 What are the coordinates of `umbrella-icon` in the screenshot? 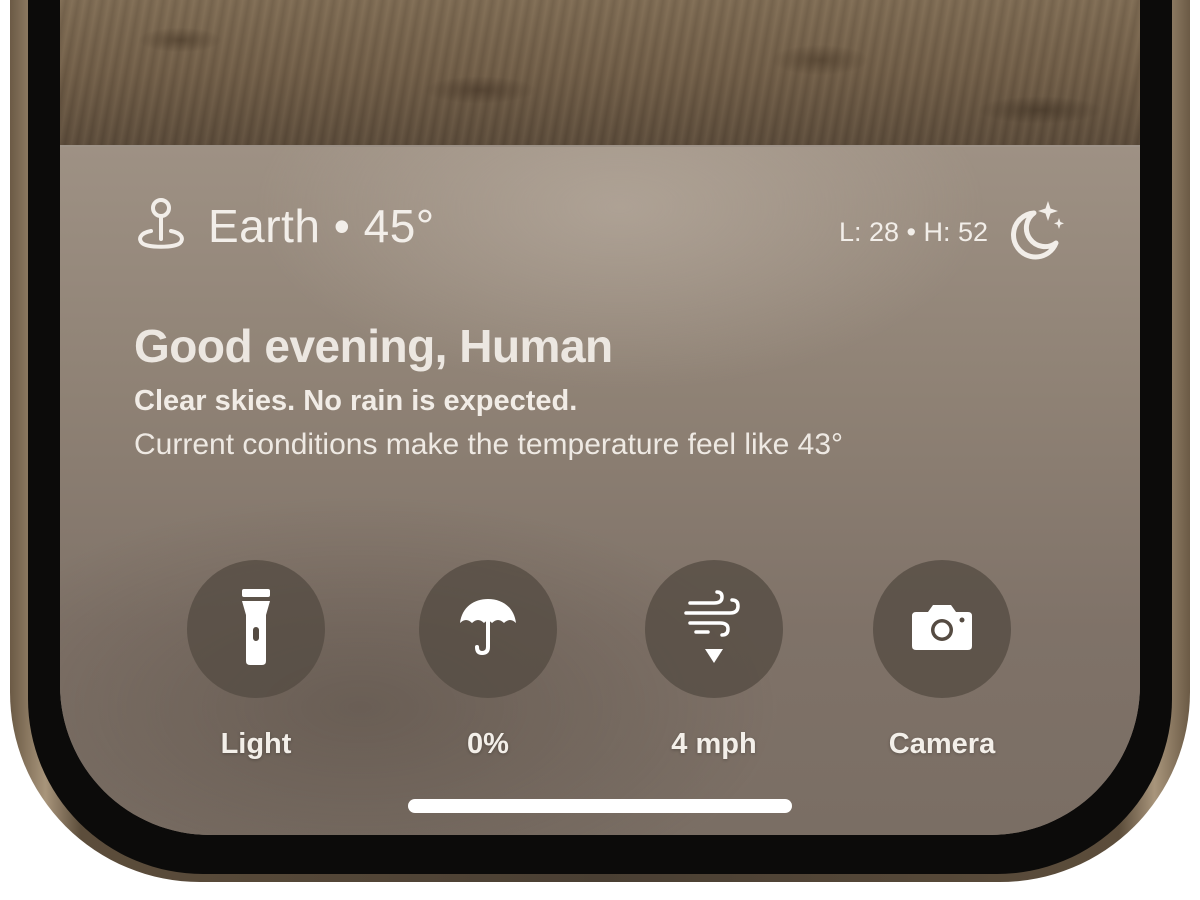 It's located at (488, 629).